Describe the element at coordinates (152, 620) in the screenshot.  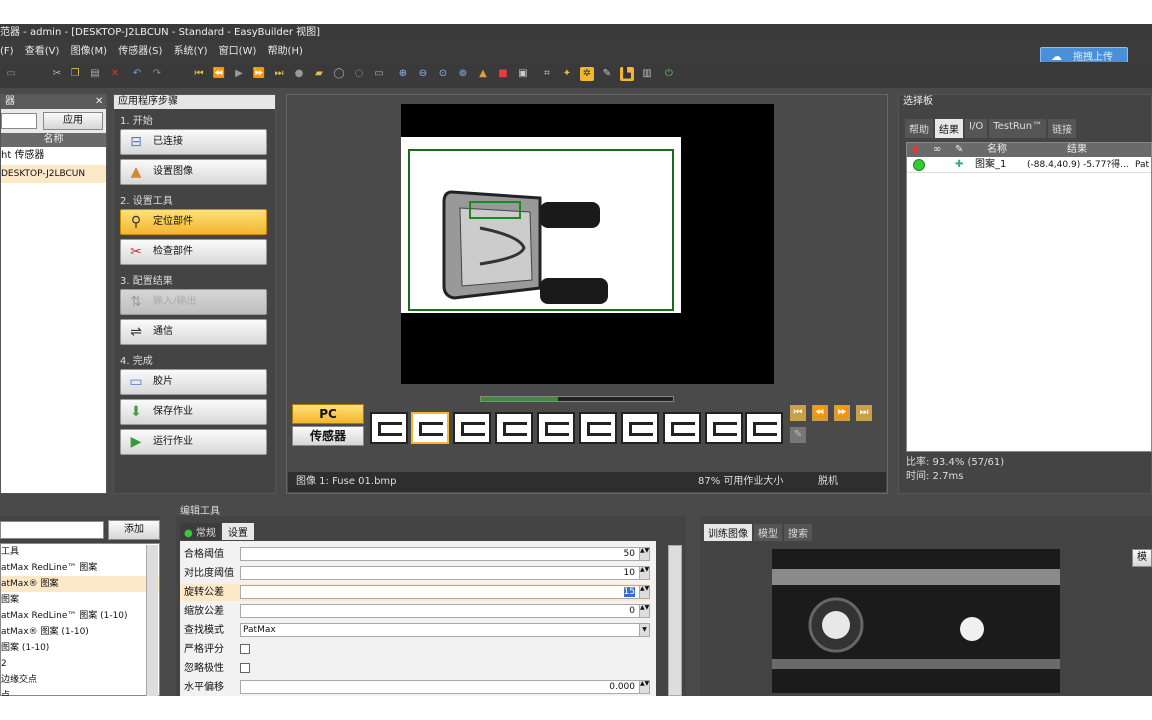
I see `tool-list-scrollbar` at that location.